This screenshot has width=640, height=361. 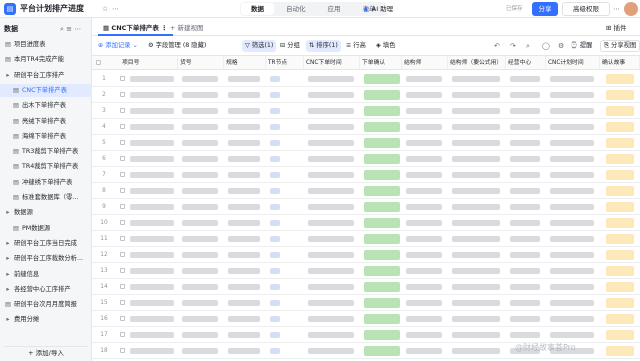 I want to click on sidebar-item: ▤ TR4裁剪下单排产表, so click(x=46, y=166).